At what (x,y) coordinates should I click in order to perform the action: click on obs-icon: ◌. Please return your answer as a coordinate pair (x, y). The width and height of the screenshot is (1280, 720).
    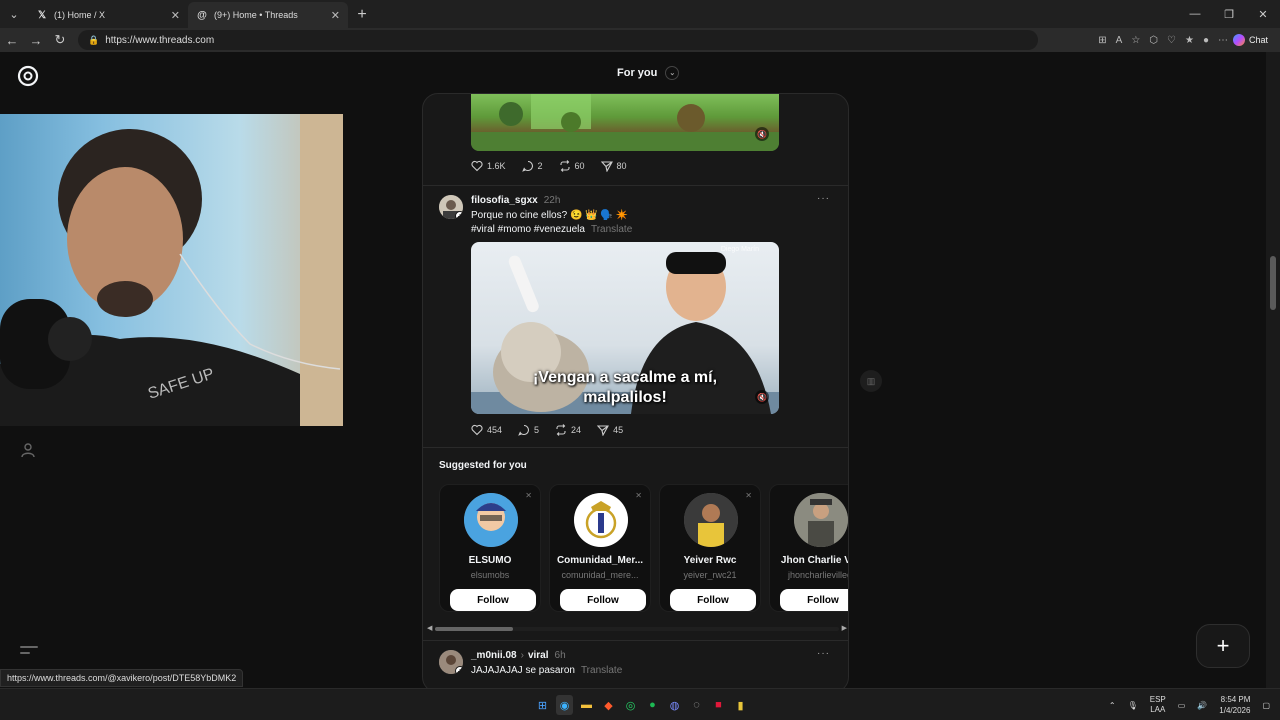
    Looking at the image, I should click on (696, 705).